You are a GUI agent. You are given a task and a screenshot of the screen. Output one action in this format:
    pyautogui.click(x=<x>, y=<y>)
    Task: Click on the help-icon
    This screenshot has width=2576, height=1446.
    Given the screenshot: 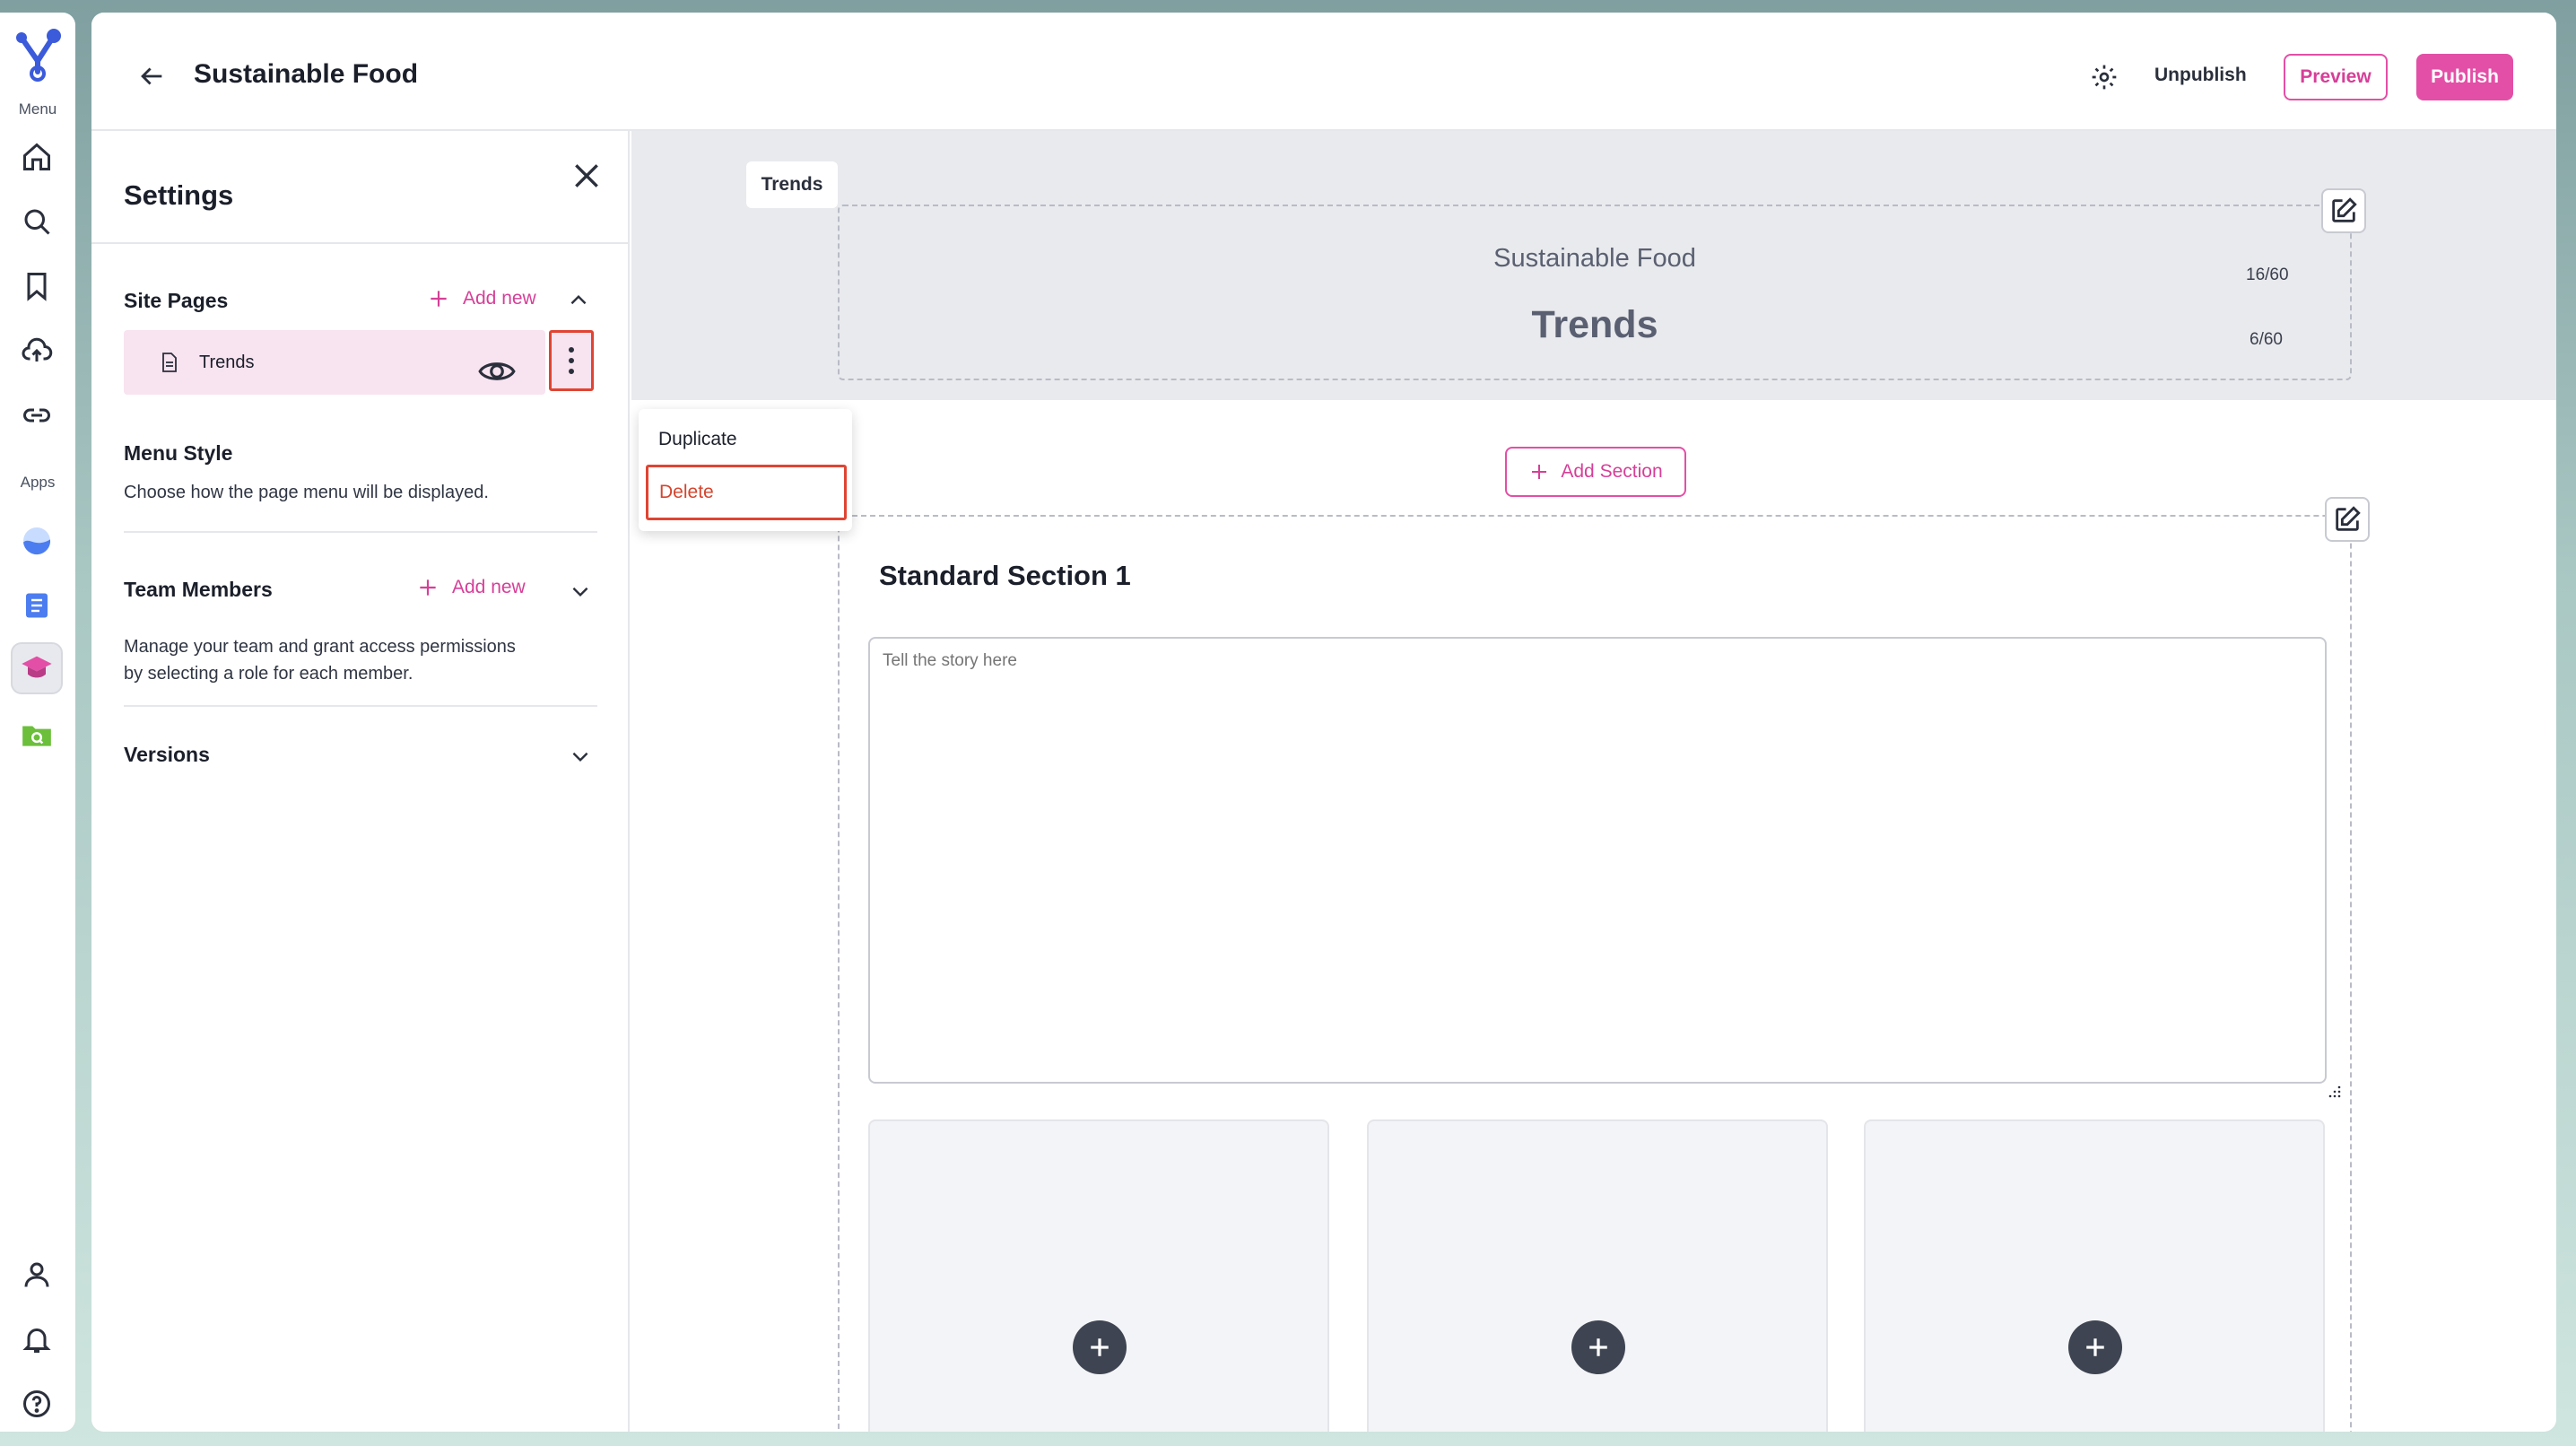 What is the action you would take?
    pyautogui.click(x=37, y=1404)
    